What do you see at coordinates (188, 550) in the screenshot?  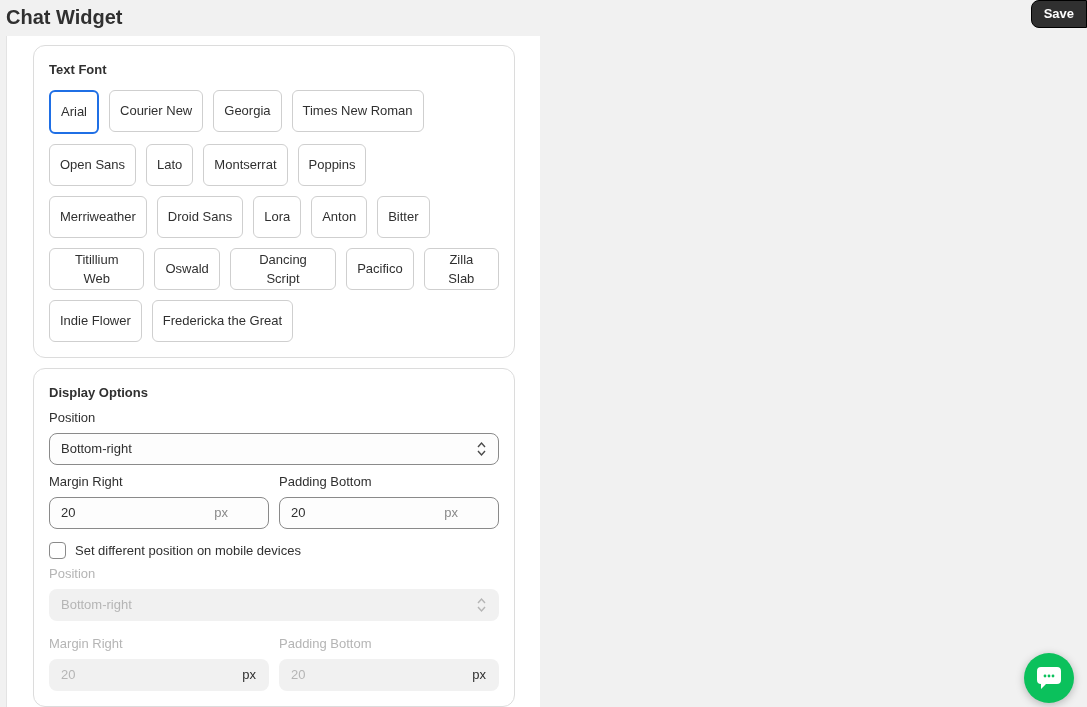 I see `checkbox-label: Set different position on mobile devices` at bounding box center [188, 550].